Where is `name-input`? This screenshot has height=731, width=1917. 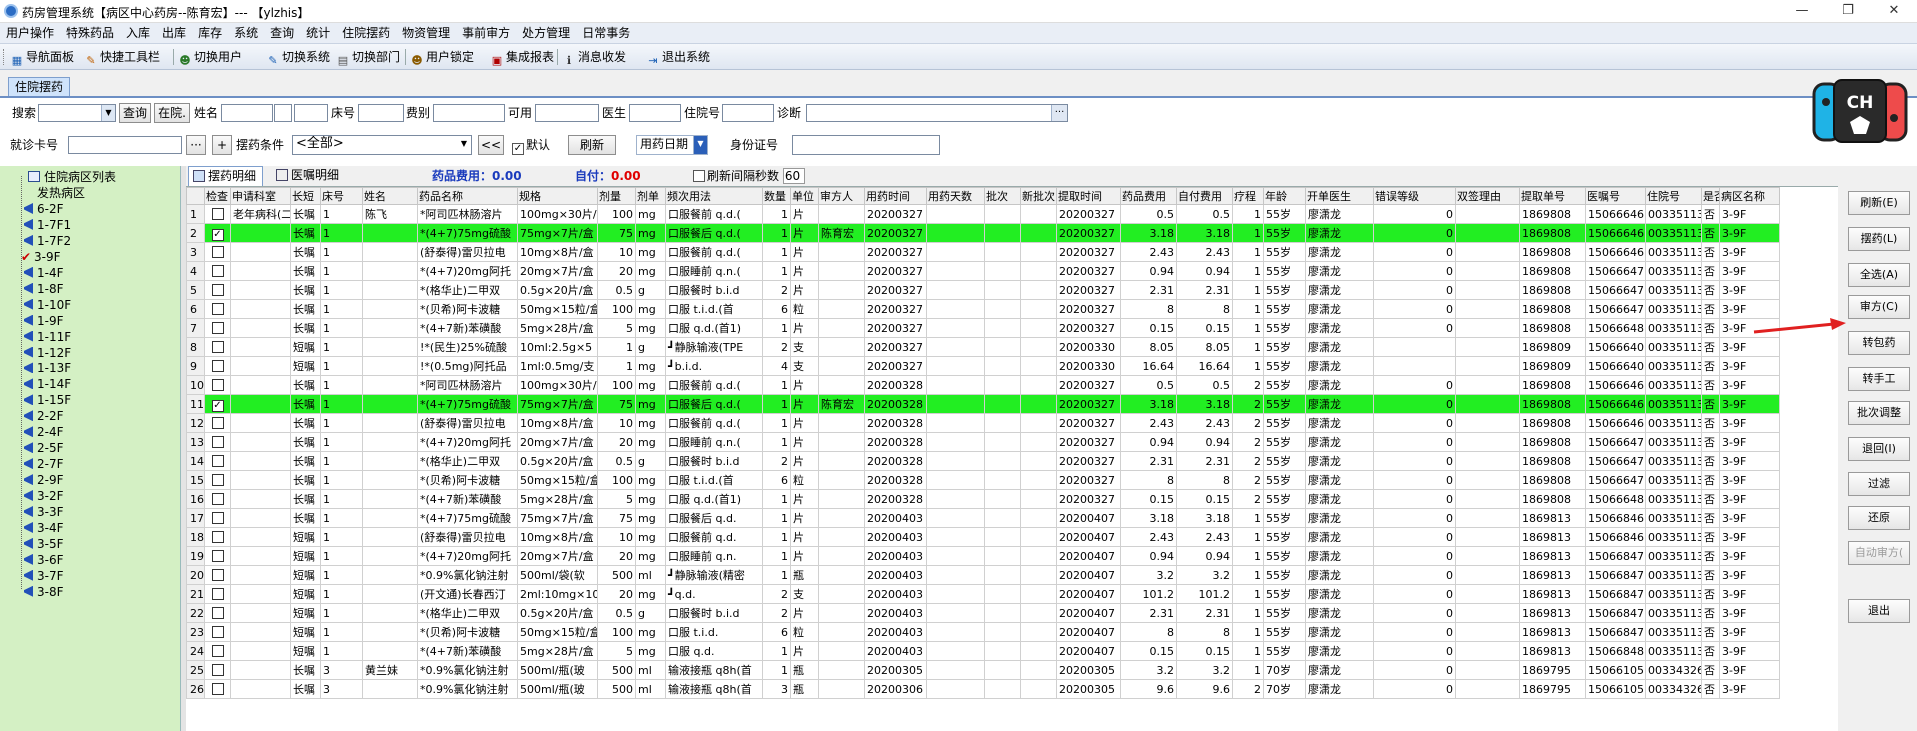 name-input is located at coordinates (247, 113).